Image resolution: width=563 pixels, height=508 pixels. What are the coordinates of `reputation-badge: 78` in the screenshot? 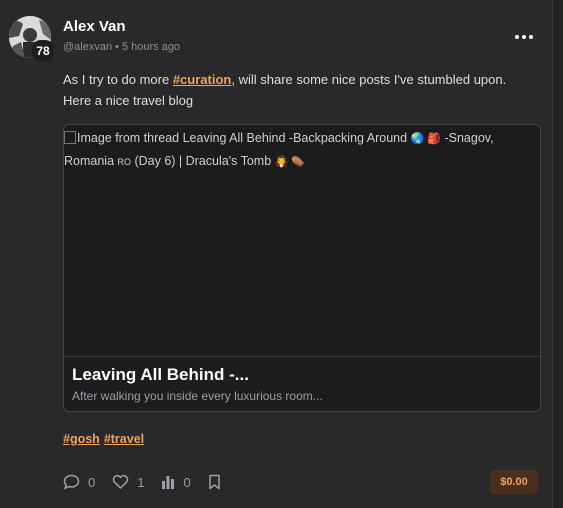 It's located at (43, 51).